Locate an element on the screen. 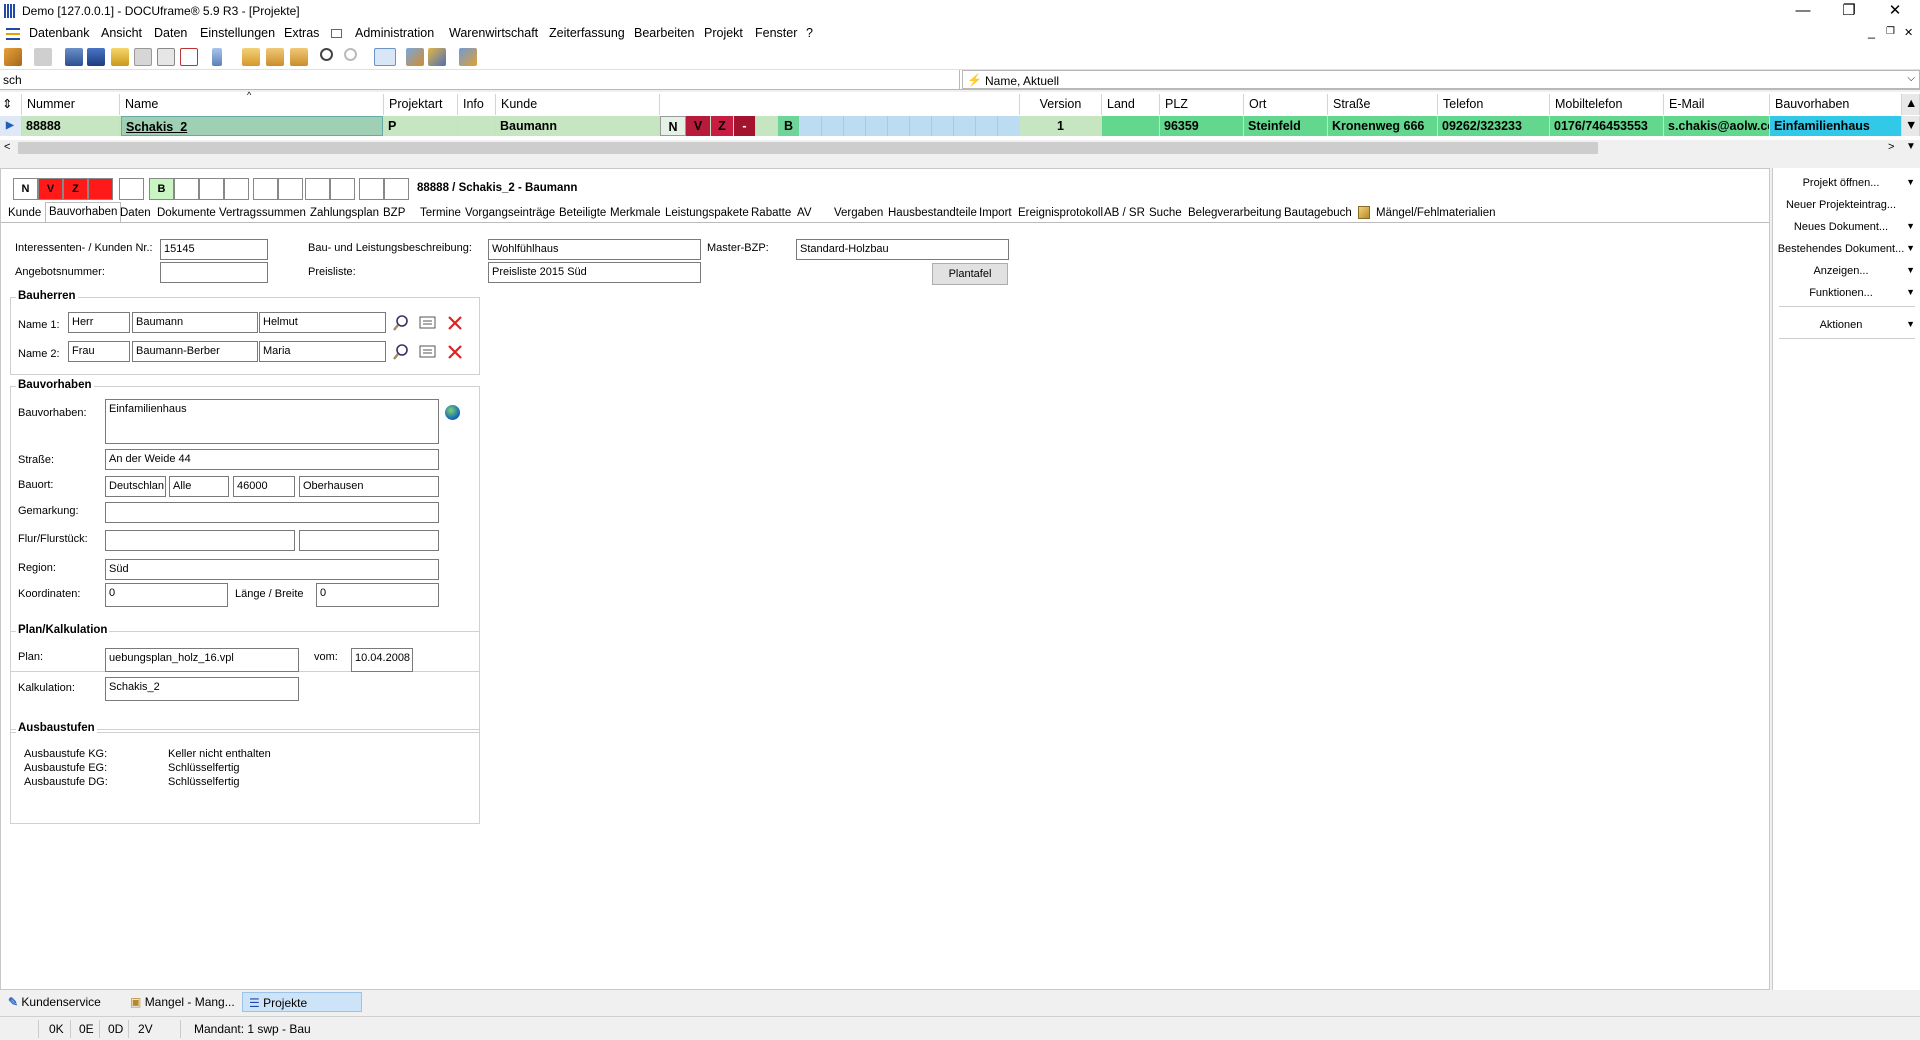  cell-projektart: P is located at coordinates (421, 126).